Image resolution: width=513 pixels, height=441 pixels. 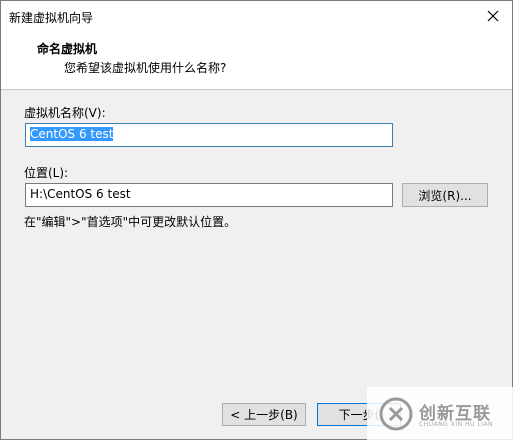 I want to click on close-button, so click(x=493, y=16).